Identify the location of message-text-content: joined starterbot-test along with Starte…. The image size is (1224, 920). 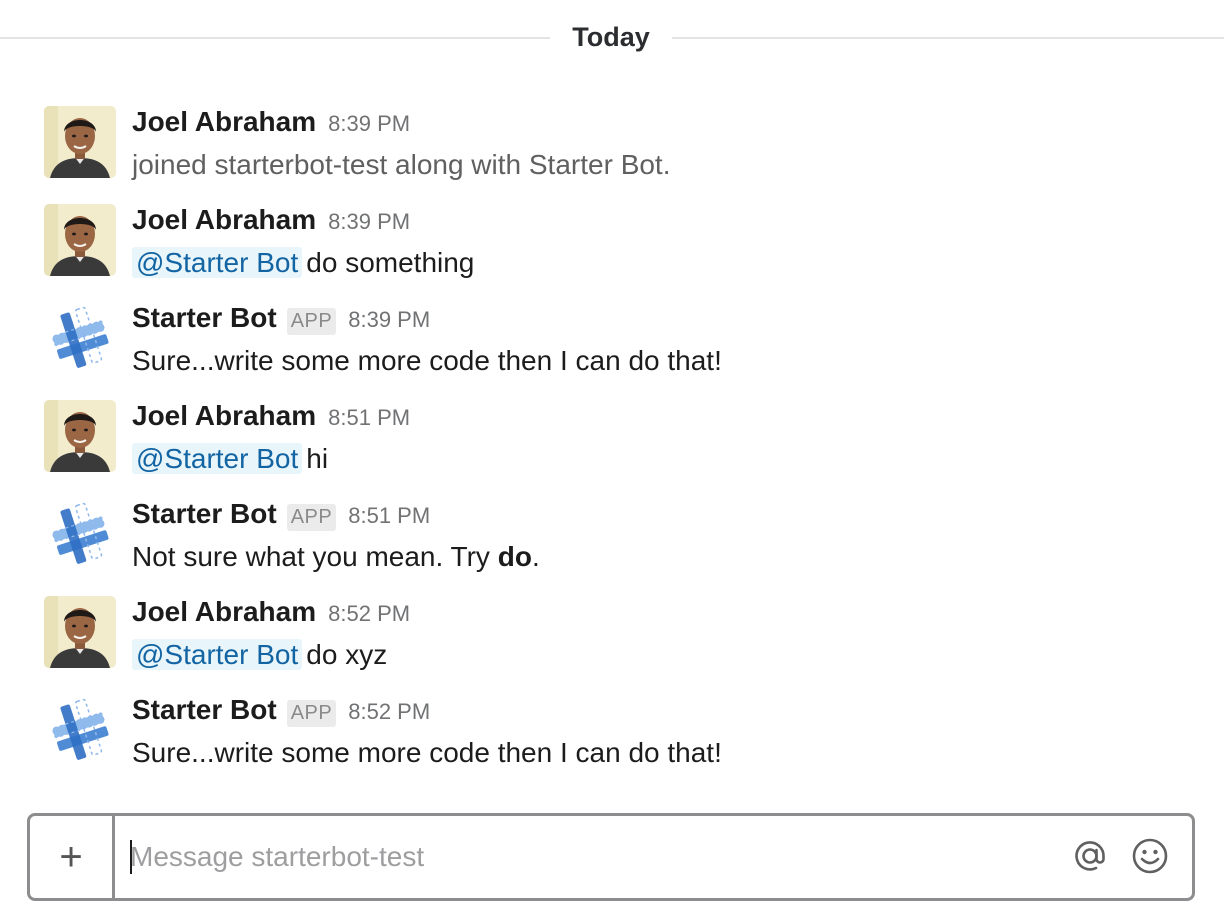
(401, 164).